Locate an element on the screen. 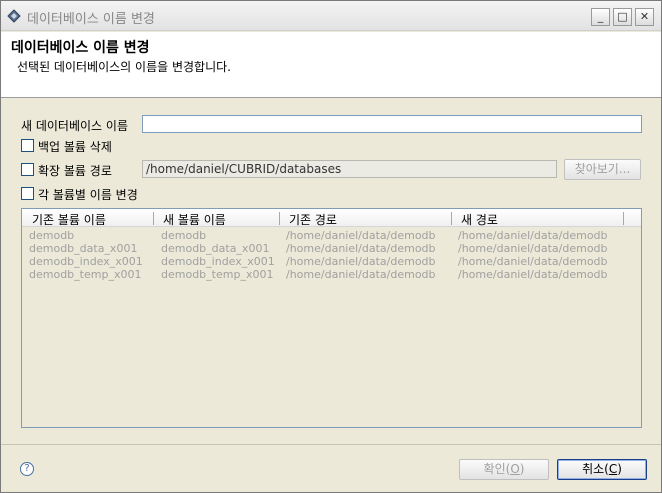 This screenshot has height=493, width=662. delete-backup-label: 백업 볼륨 삭제 is located at coordinates (75, 147).